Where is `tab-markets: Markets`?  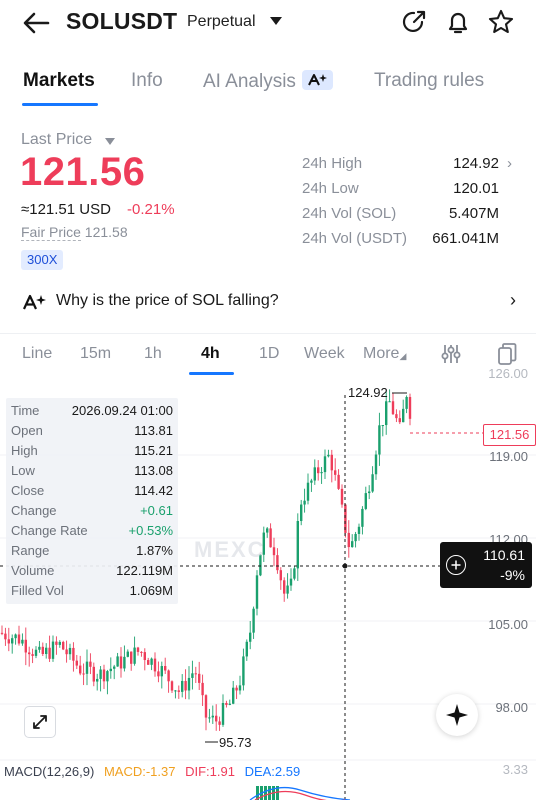
tab-markets: Markets is located at coordinates (59, 81).